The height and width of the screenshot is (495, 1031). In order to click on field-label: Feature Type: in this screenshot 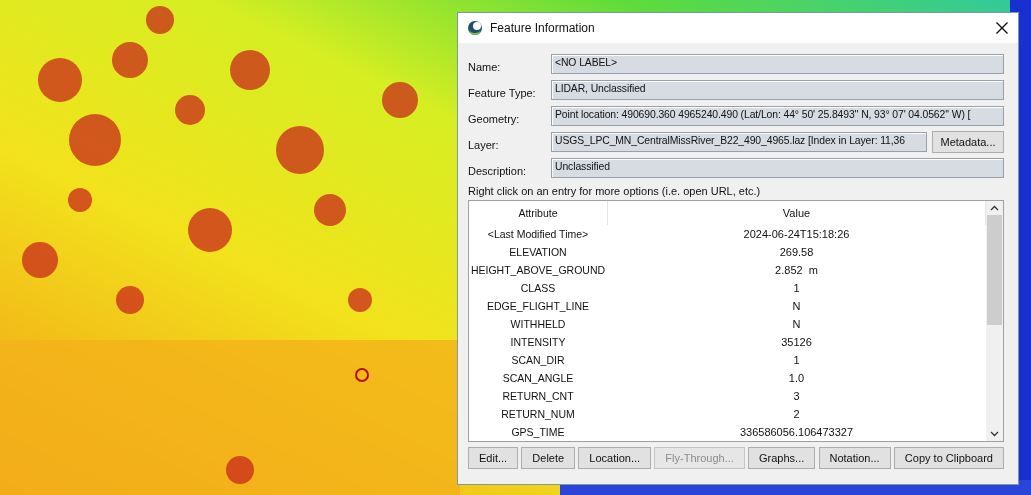, I will do `click(502, 92)`.